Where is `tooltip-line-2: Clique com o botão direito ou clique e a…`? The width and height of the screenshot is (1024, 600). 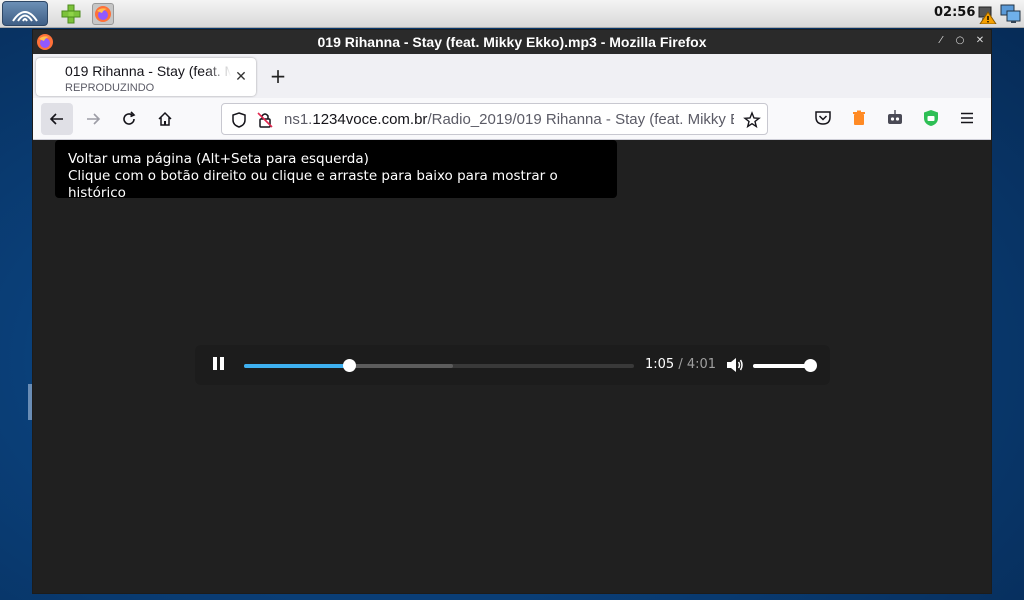
tooltip-line-2: Clique com o botão direito ou clique e a… is located at coordinates (313, 184).